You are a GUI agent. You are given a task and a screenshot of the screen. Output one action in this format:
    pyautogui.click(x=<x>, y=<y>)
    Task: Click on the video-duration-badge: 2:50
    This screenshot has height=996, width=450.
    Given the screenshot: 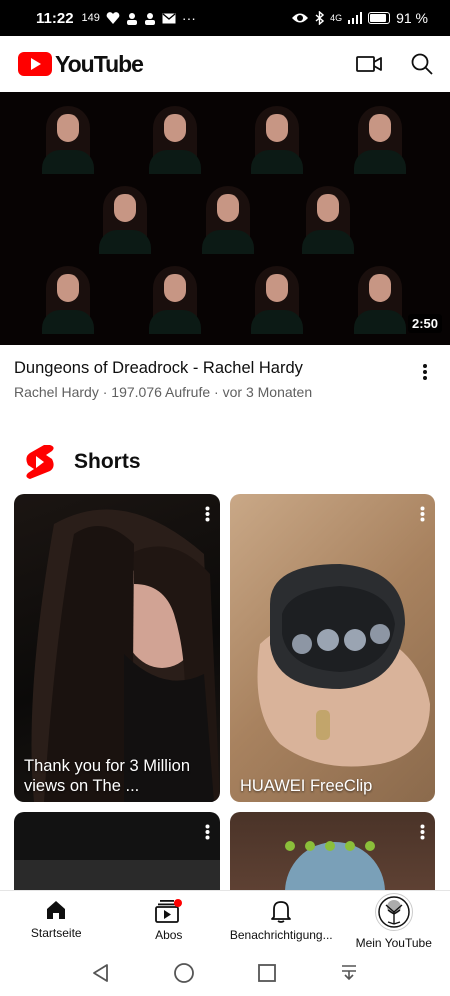 What is the action you would take?
    pyautogui.click(x=424, y=323)
    